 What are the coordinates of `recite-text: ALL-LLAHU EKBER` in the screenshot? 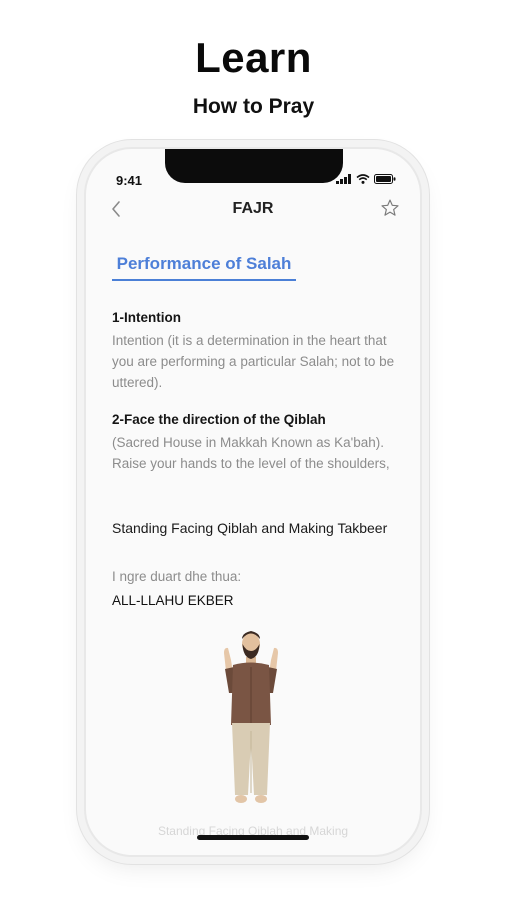 It's located at (173, 600).